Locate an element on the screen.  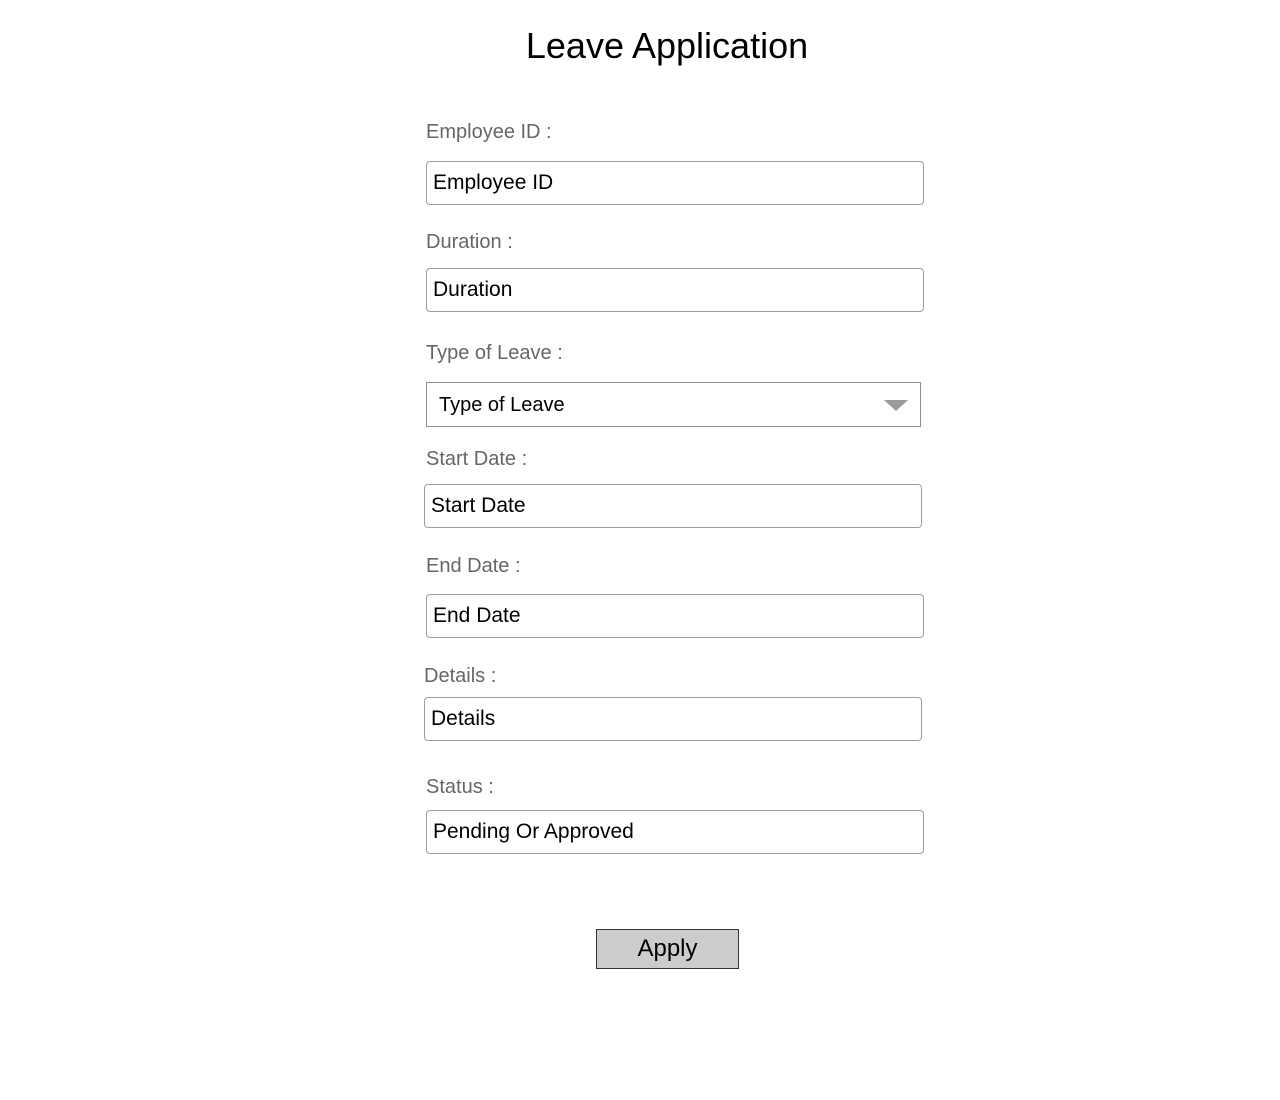
leave-type-select: Type of Leave is located at coordinates (673, 404).